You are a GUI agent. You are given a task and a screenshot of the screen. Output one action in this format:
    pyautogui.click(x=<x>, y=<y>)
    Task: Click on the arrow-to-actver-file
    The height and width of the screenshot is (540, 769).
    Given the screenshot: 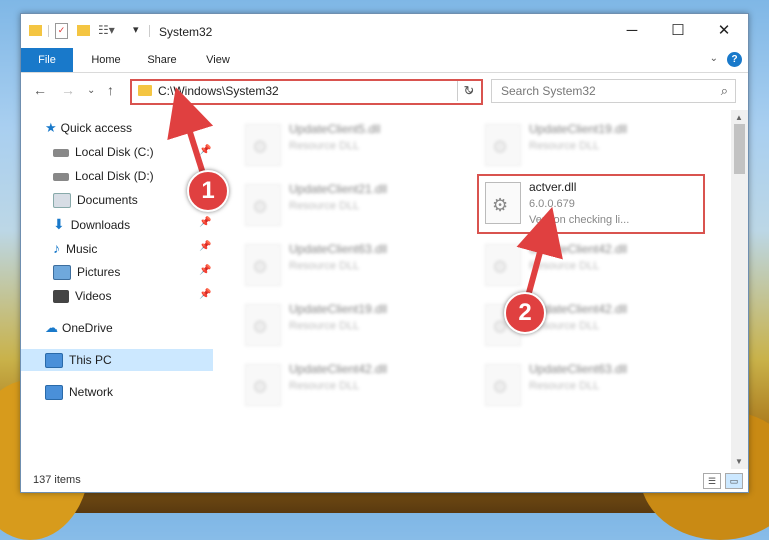 What is the action you would take?
    pyautogui.click(x=539, y=253)
    